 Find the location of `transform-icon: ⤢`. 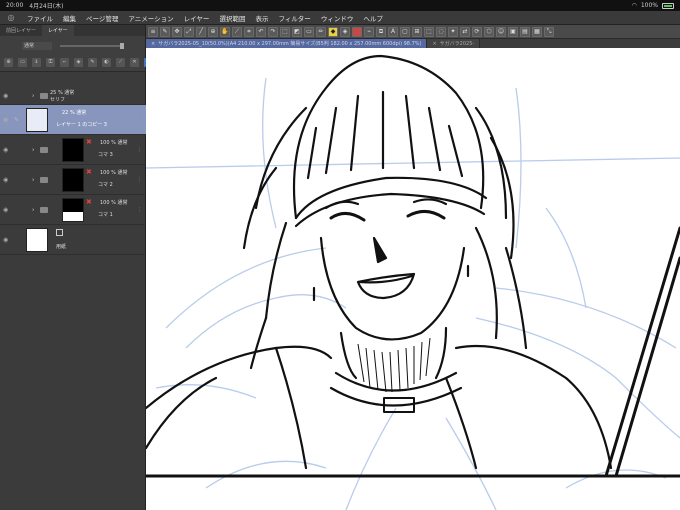

transform-icon: ⤢ is located at coordinates (189, 31).